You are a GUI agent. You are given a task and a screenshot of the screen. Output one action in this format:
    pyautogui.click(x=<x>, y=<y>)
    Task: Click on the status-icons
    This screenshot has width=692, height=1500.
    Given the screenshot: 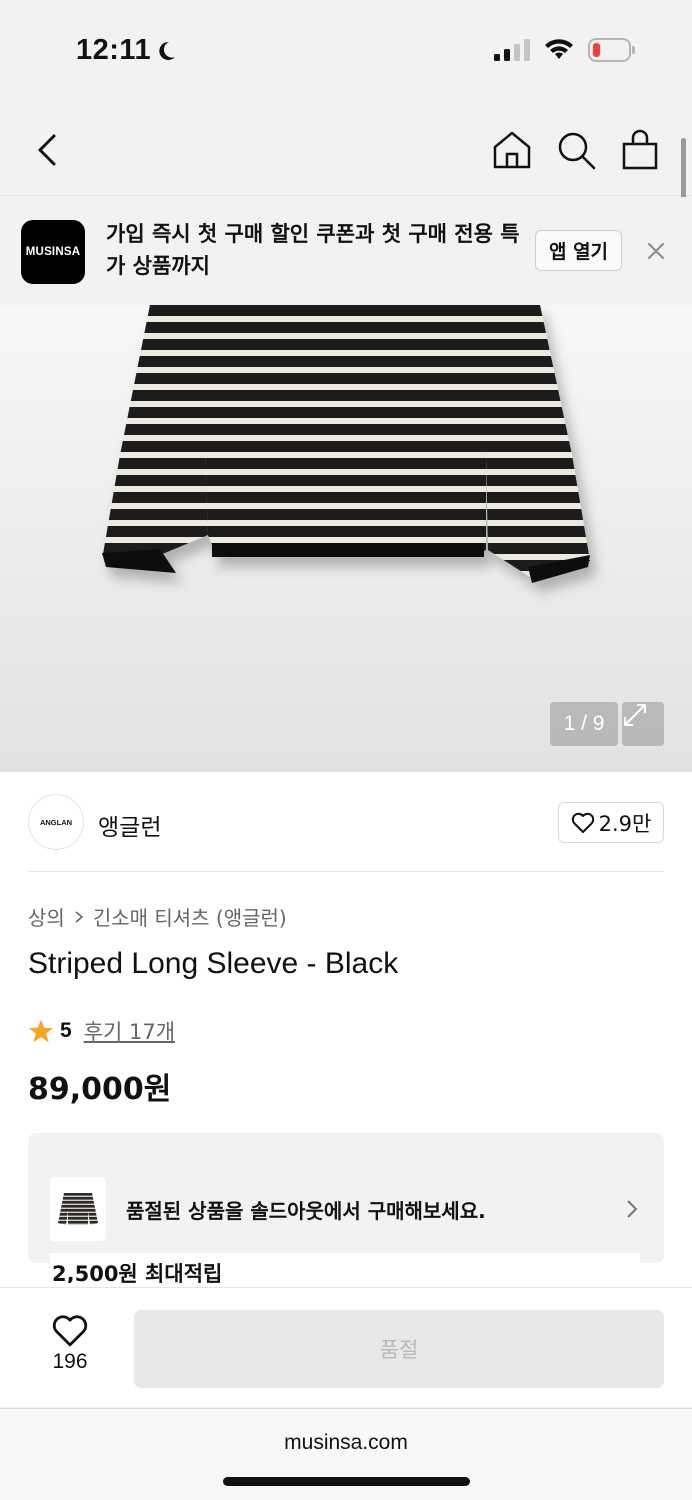 What is the action you would take?
    pyautogui.click(x=565, y=50)
    